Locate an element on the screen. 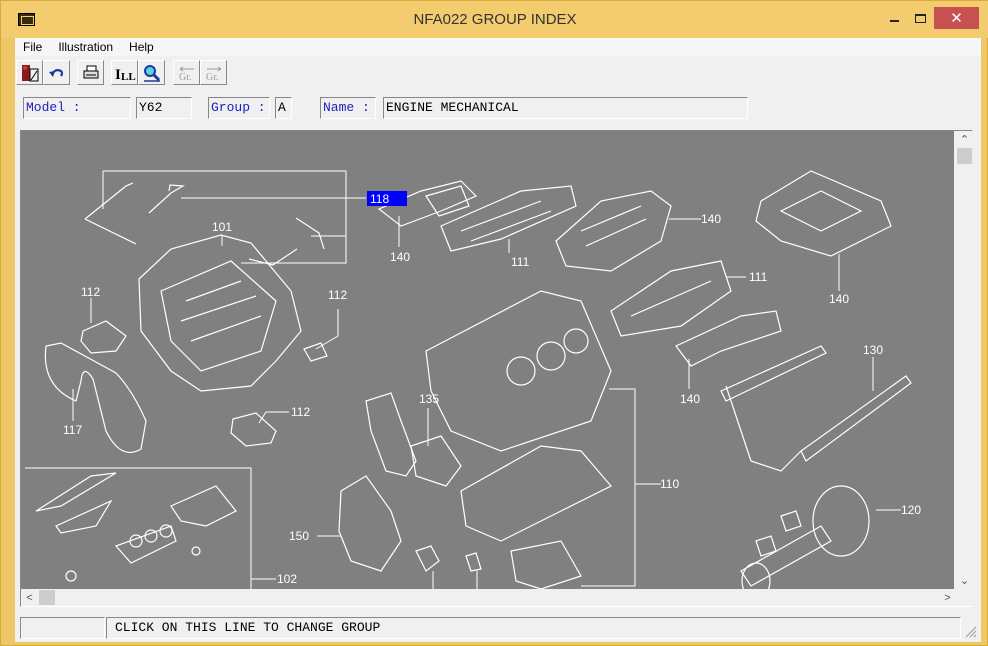 This screenshot has width=988, height=646. magnifier-icon is located at coordinates (151, 73).